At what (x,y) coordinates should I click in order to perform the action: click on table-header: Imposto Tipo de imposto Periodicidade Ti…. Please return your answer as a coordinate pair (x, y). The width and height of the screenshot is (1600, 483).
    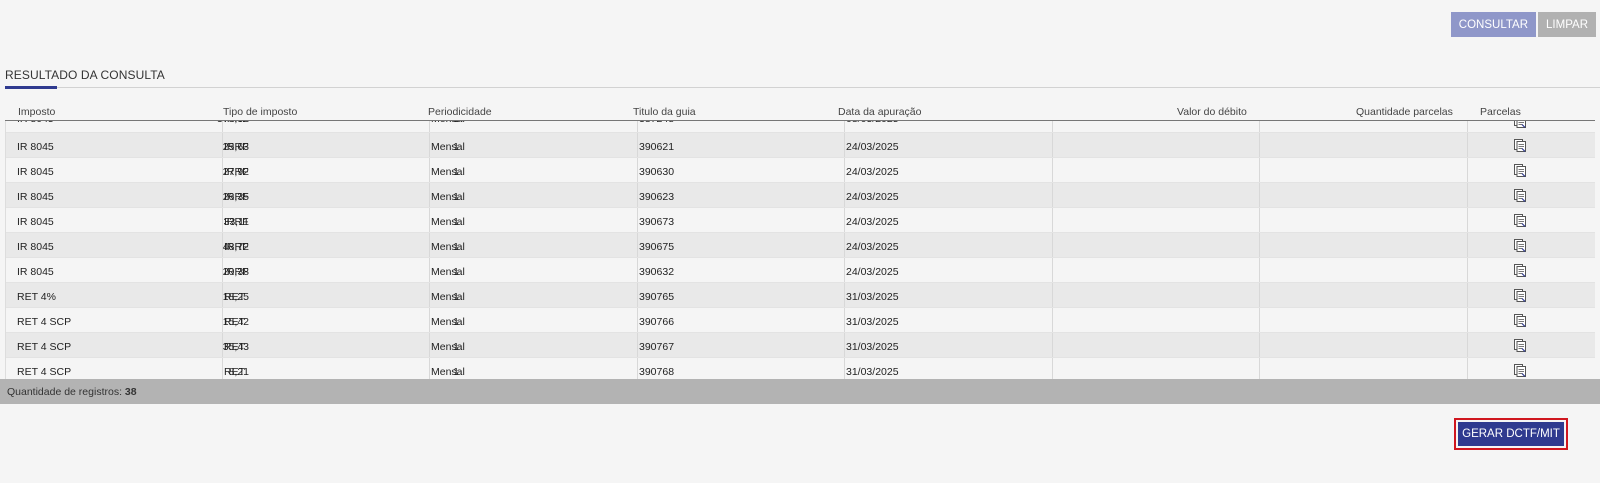
    Looking at the image, I should click on (800, 110).